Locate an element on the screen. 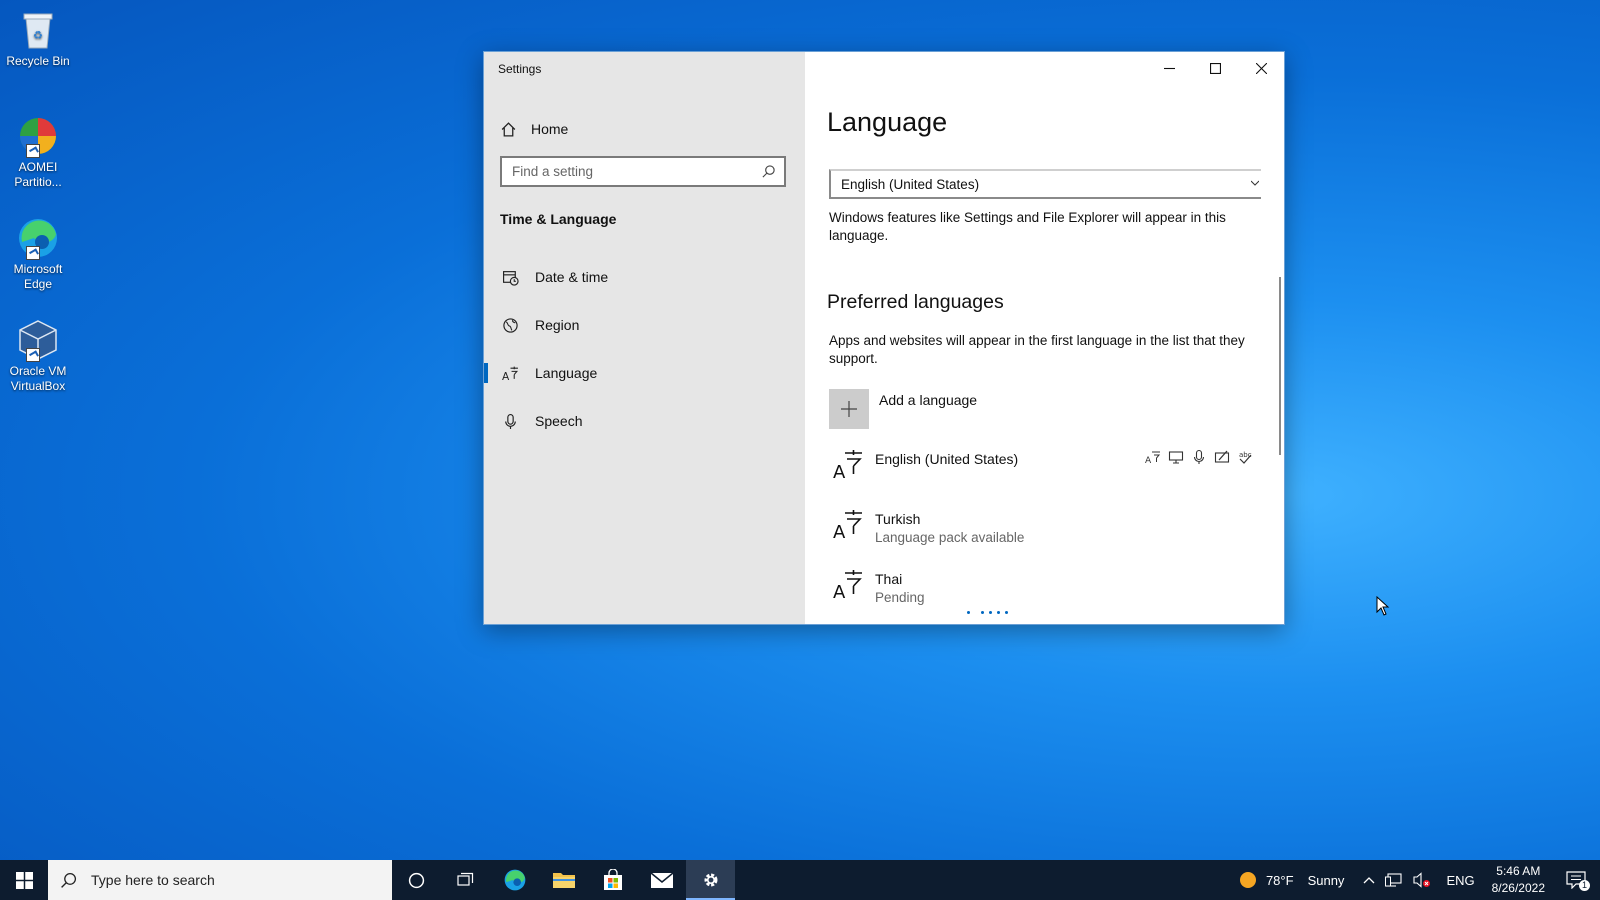  language-item-thai: A Thai Pending is located at coordinates (1049, 595).